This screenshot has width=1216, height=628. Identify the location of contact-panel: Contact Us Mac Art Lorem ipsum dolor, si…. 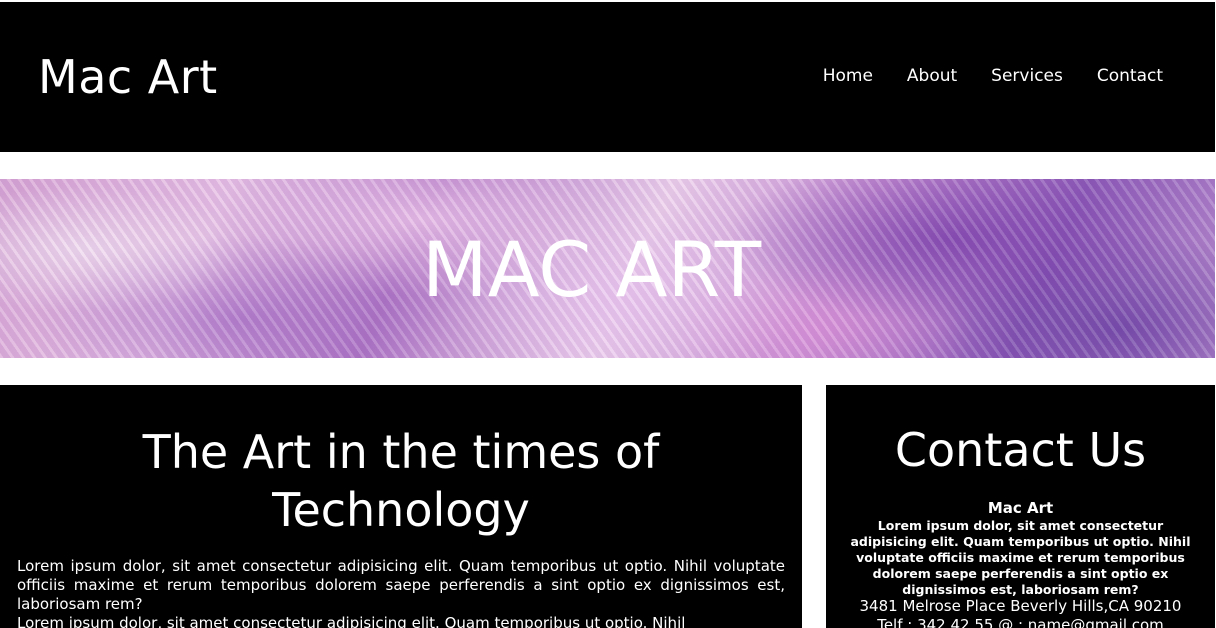
(1020, 506).